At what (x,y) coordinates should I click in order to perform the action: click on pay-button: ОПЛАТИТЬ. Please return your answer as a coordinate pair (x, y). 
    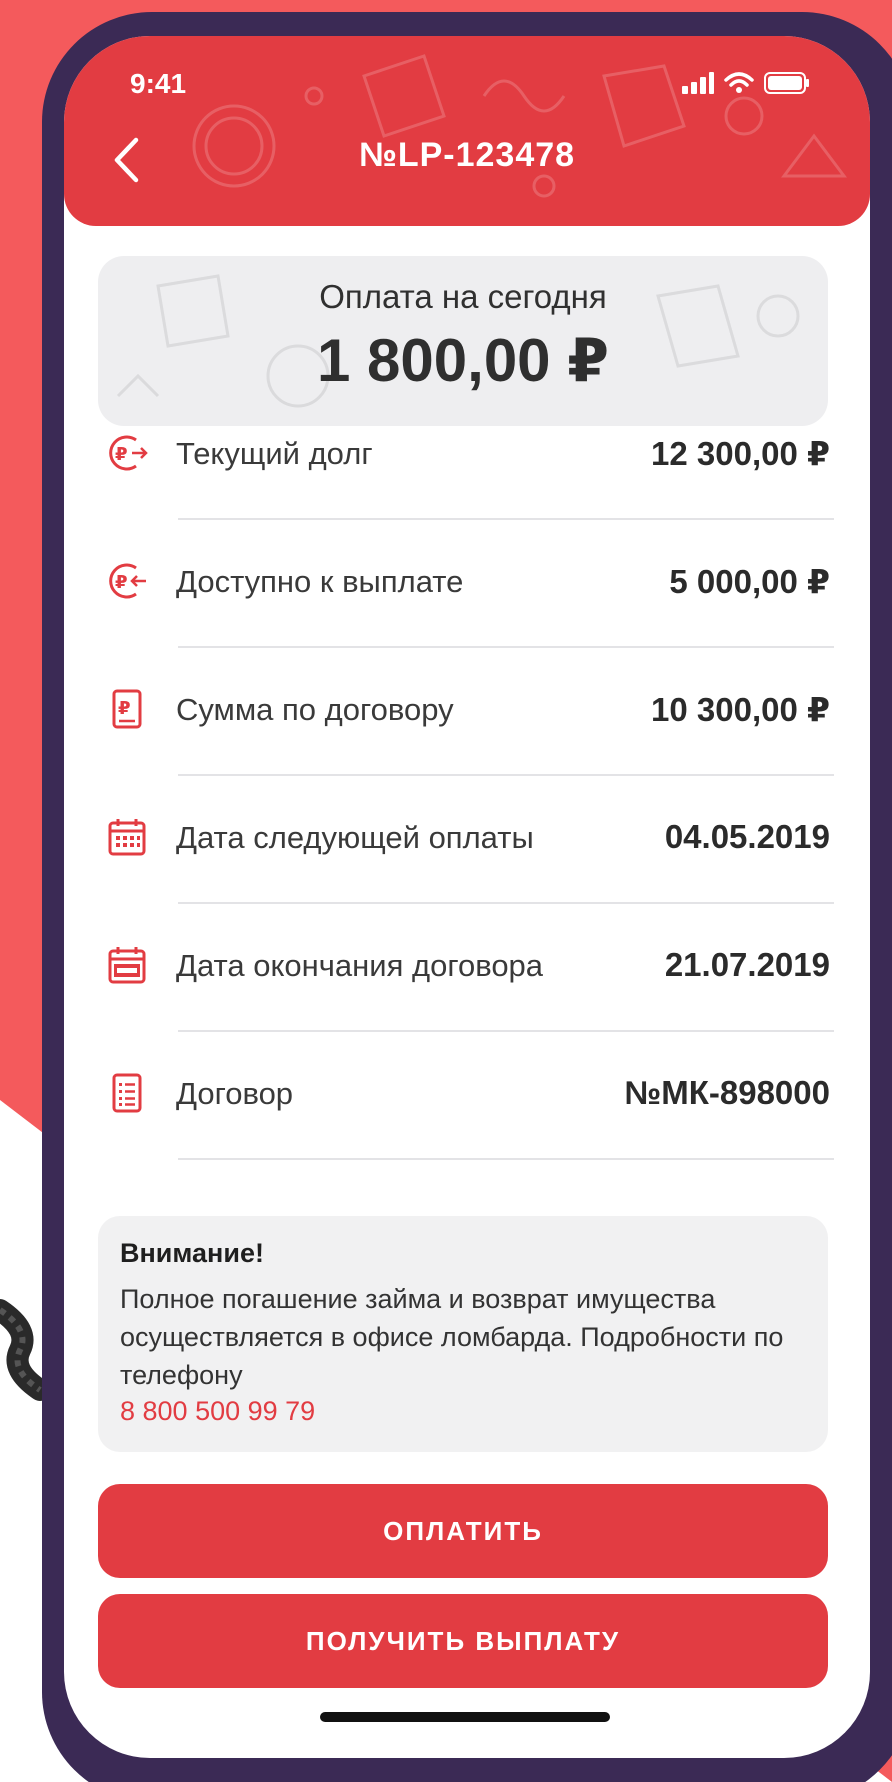
    Looking at the image, I should click on (463, 1531).